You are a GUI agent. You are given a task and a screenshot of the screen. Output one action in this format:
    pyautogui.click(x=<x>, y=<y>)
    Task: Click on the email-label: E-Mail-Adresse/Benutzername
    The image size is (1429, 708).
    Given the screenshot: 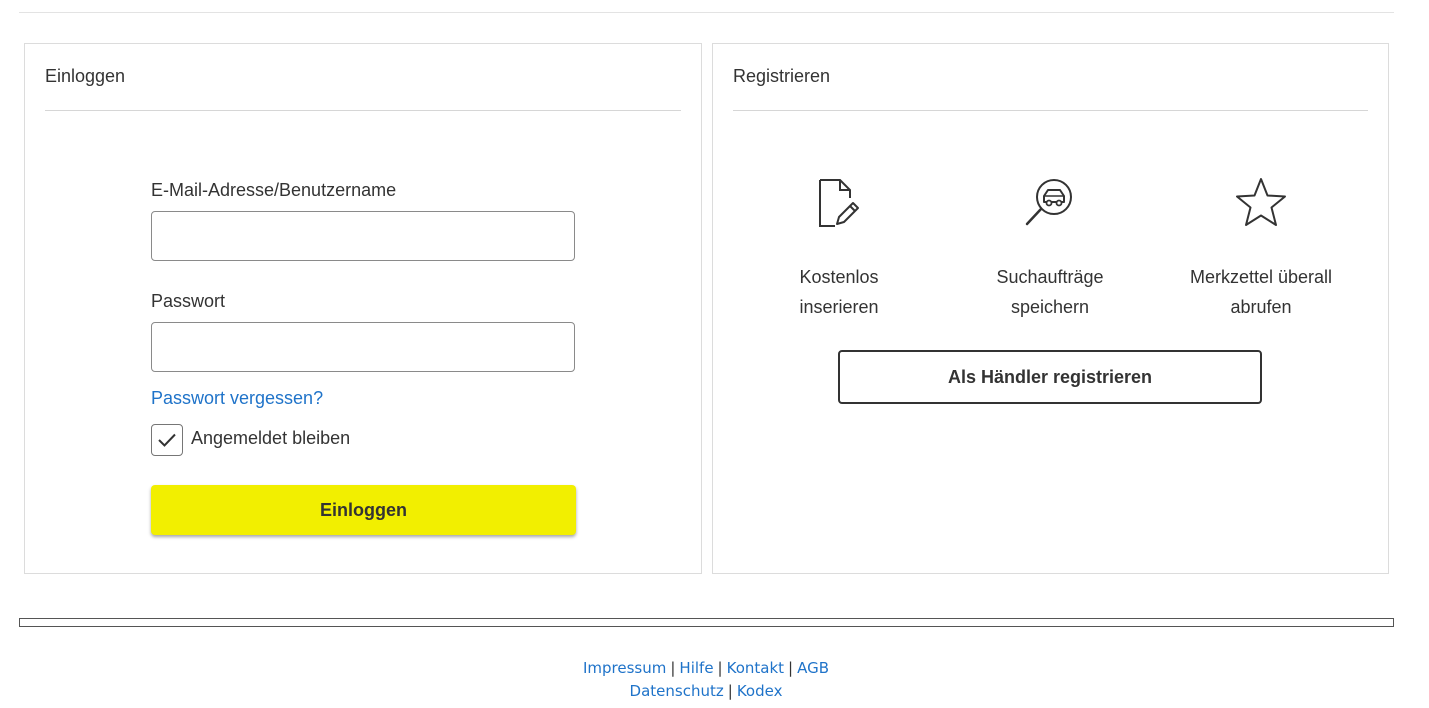 What is the action you would take?
    pyautogui.click(x=274, y=190)
    